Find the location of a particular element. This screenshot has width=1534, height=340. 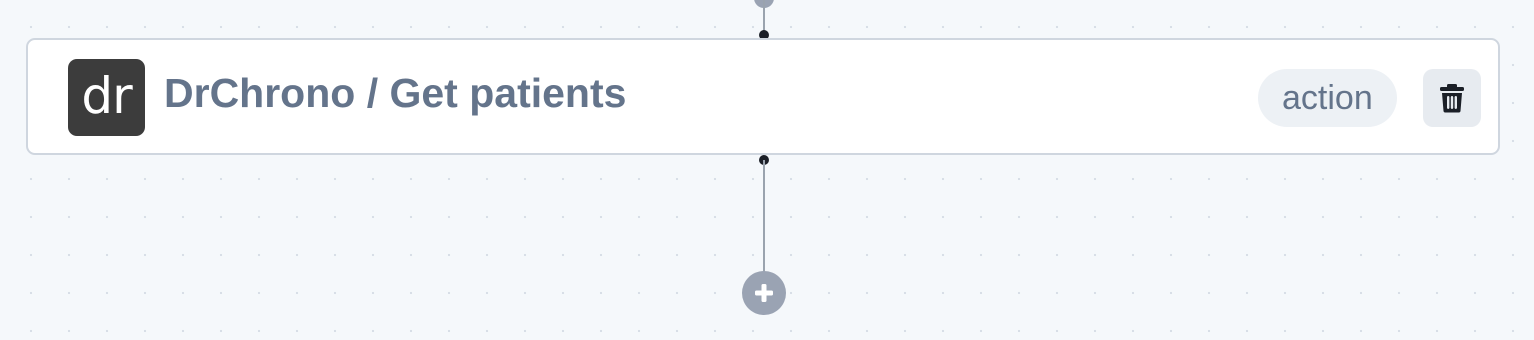

node-type-badge: action is located at coordinates (1327, 98).